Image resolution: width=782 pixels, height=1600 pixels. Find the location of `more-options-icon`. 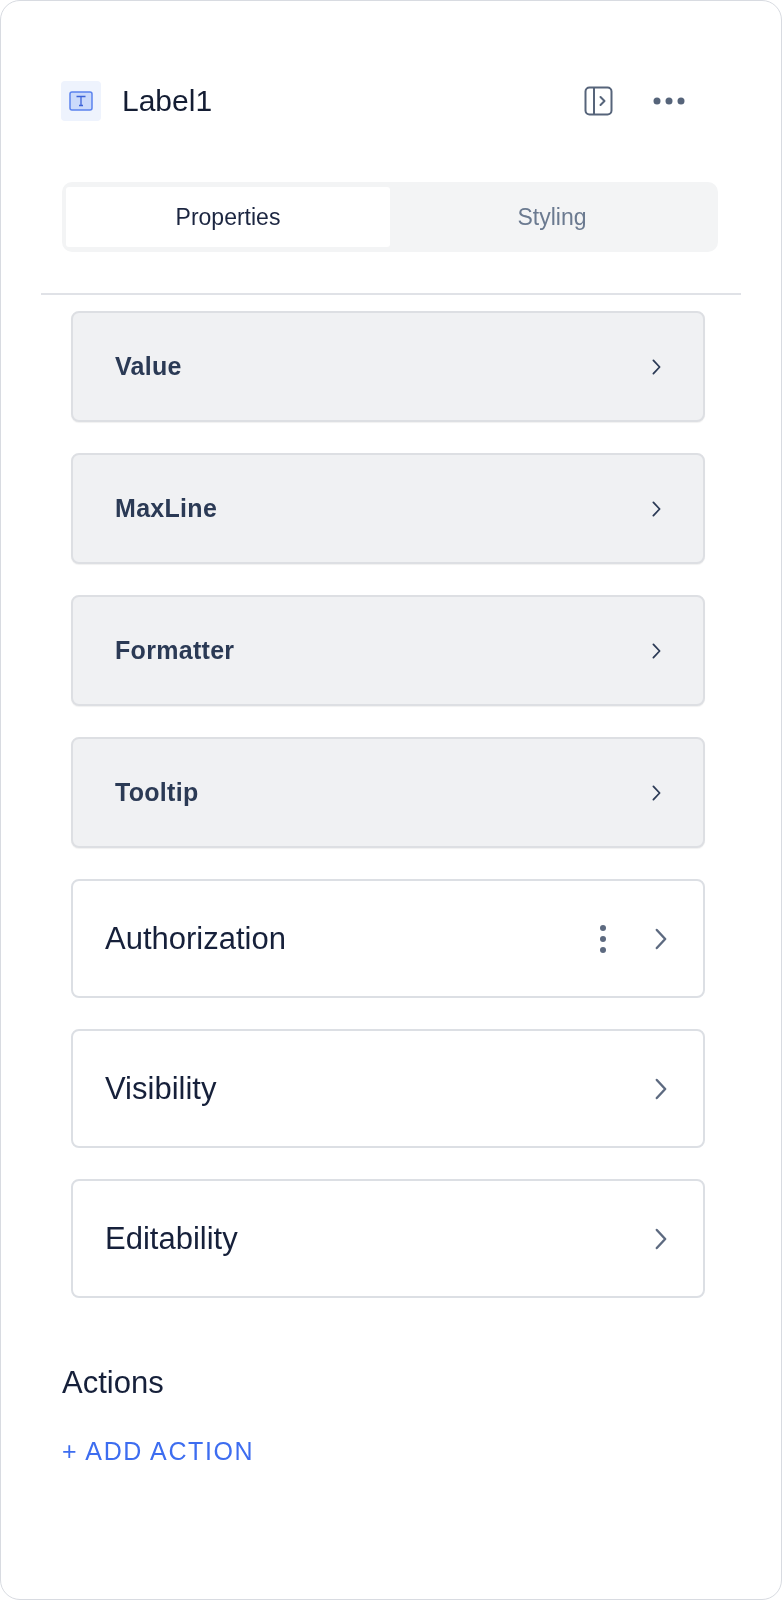

more-options-icon is located at coordinates (669, 101).